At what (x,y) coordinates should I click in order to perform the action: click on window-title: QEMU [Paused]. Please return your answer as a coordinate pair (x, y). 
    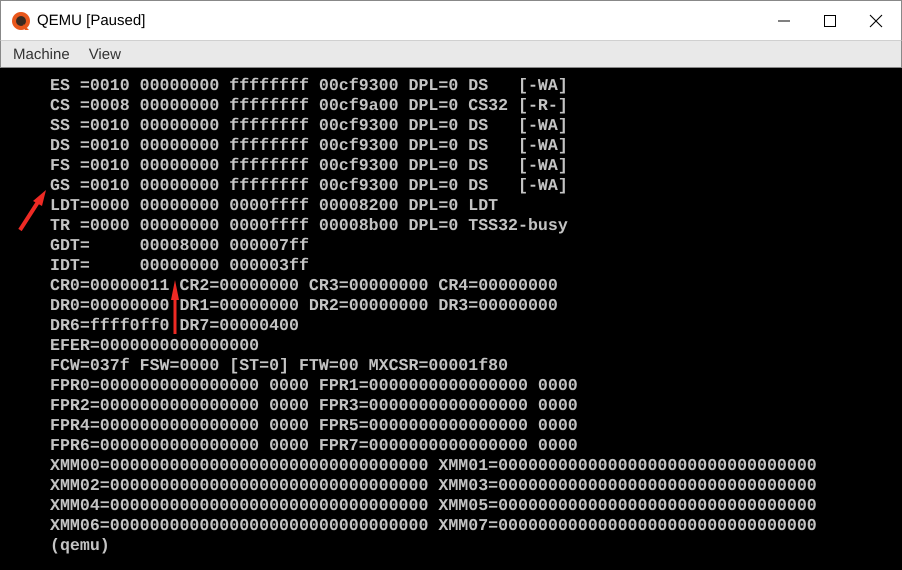
    Looking at the image, I should click on (91, 20).